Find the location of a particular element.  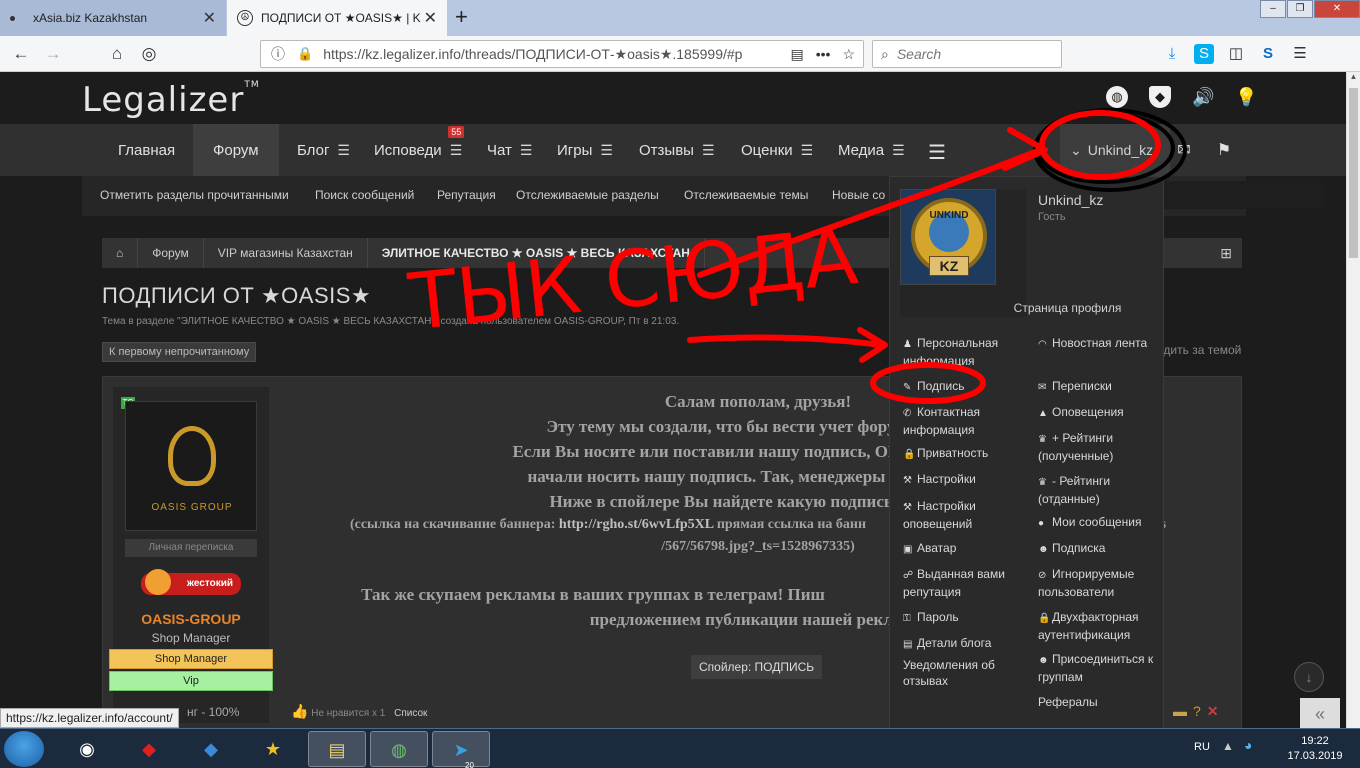

telegram-icon: ➤ 20 is located at coordinates (461, 749).